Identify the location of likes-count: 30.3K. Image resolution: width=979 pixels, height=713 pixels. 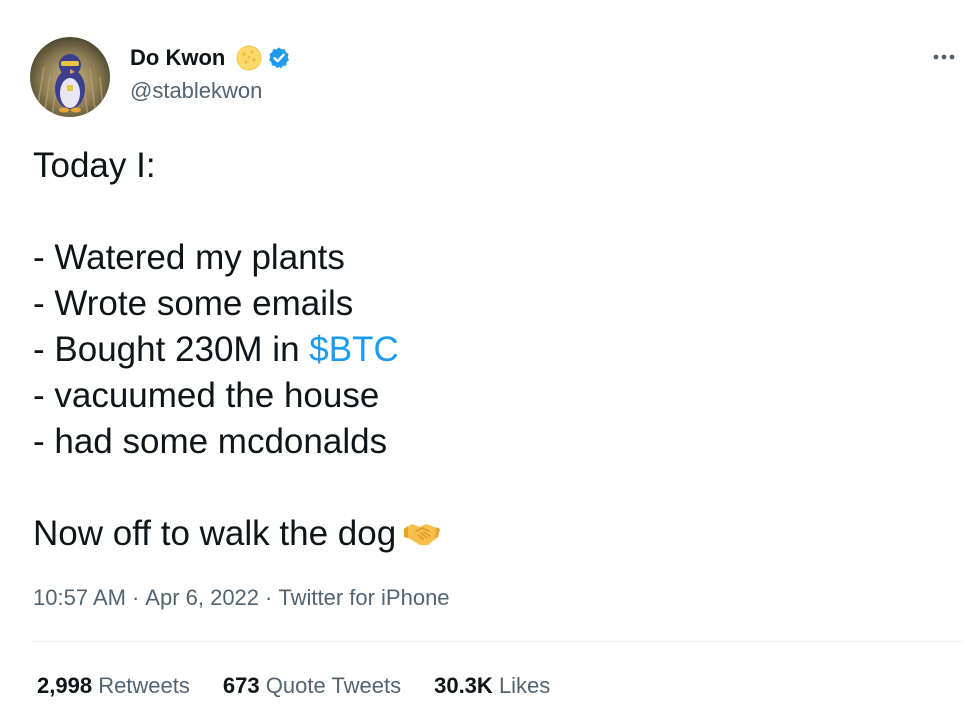
(463, 685).